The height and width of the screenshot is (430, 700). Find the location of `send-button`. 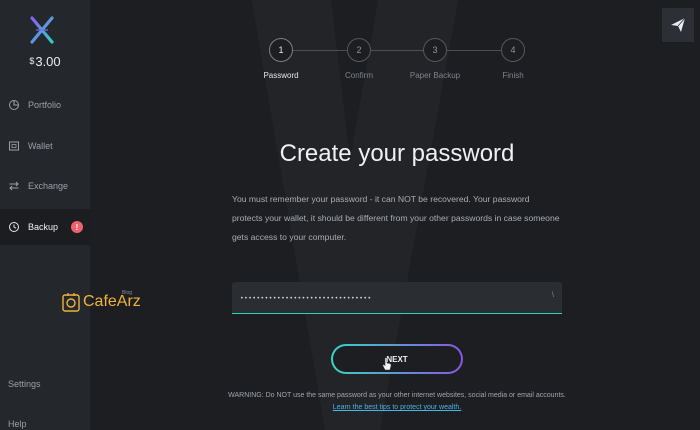

send-button is located at coordinates (678, 25).